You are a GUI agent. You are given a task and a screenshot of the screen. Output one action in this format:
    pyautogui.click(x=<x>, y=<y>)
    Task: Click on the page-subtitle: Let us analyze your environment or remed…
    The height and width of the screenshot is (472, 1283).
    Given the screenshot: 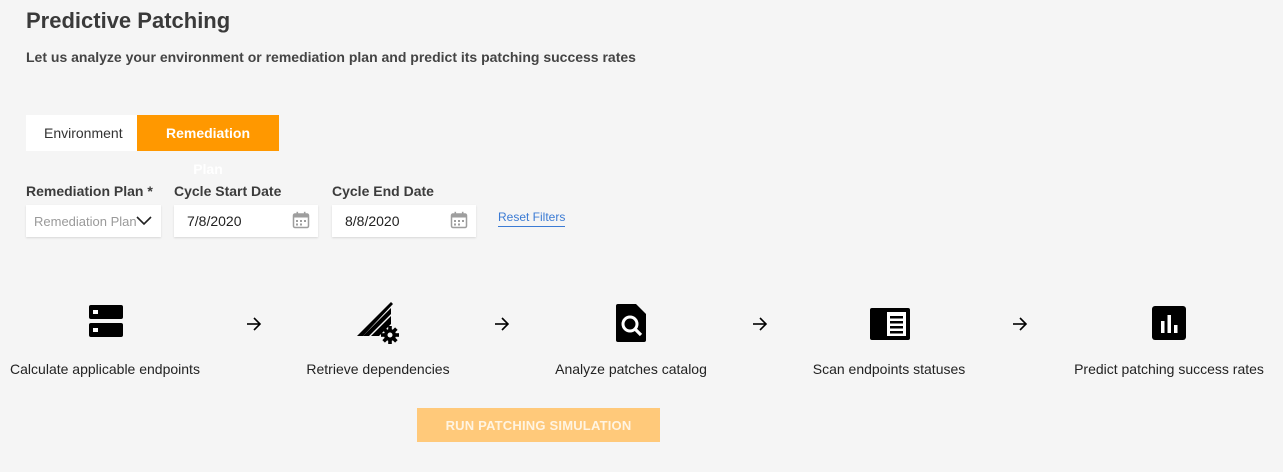 What is the action you would take?
    pyautogui.click(x=331, y=57)
    